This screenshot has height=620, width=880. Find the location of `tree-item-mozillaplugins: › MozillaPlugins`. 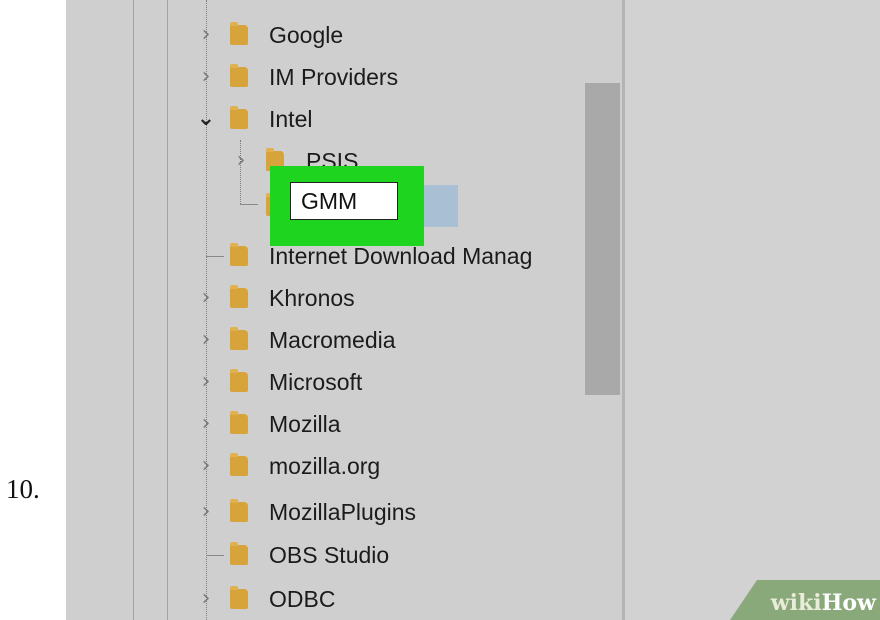

tree-item-mozillaplugins: › MozillaPlugins is located at coordinates (326, 512).